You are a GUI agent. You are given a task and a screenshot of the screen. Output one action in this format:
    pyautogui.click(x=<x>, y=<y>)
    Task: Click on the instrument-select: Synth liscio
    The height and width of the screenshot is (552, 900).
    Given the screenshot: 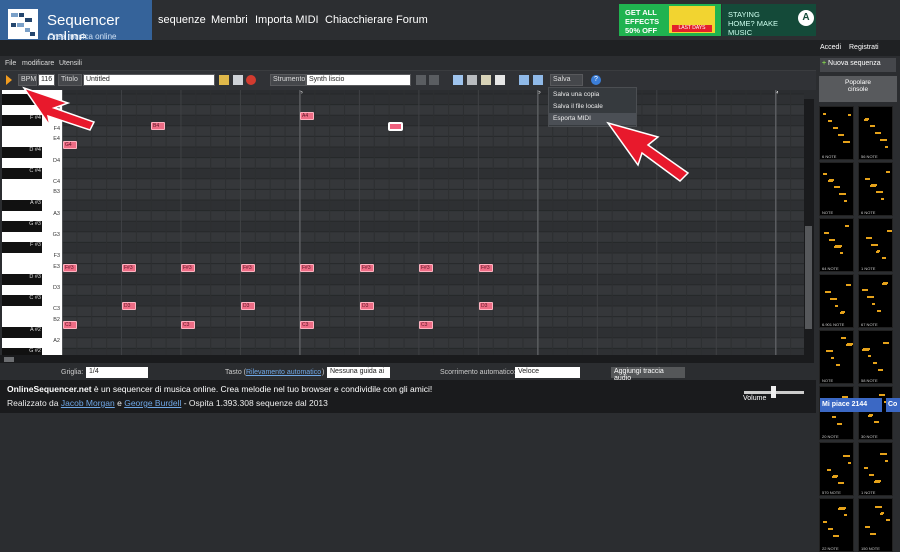 What is the action you would take?
    pyautogui.click(x=358, y=80)
    